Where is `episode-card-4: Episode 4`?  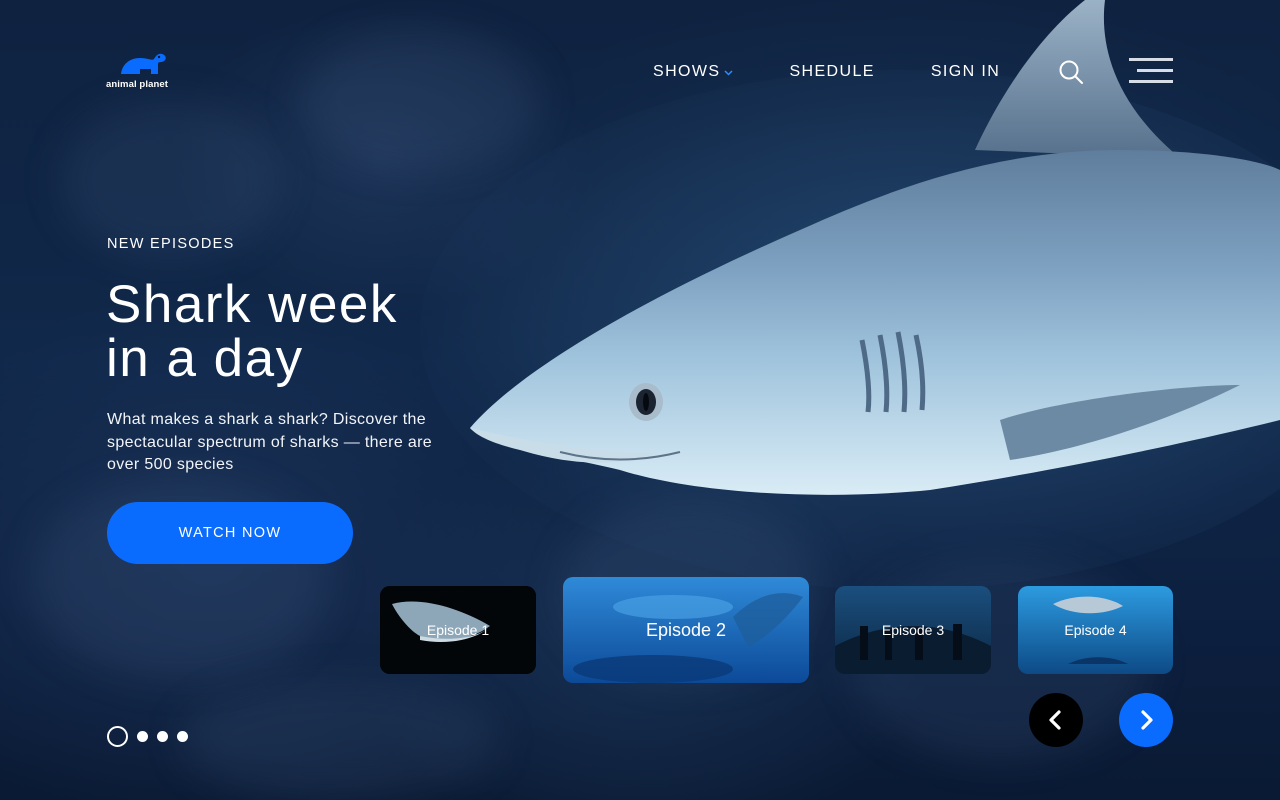
episode-card-4: Episode 4 is located at coordinates (1095, 630).